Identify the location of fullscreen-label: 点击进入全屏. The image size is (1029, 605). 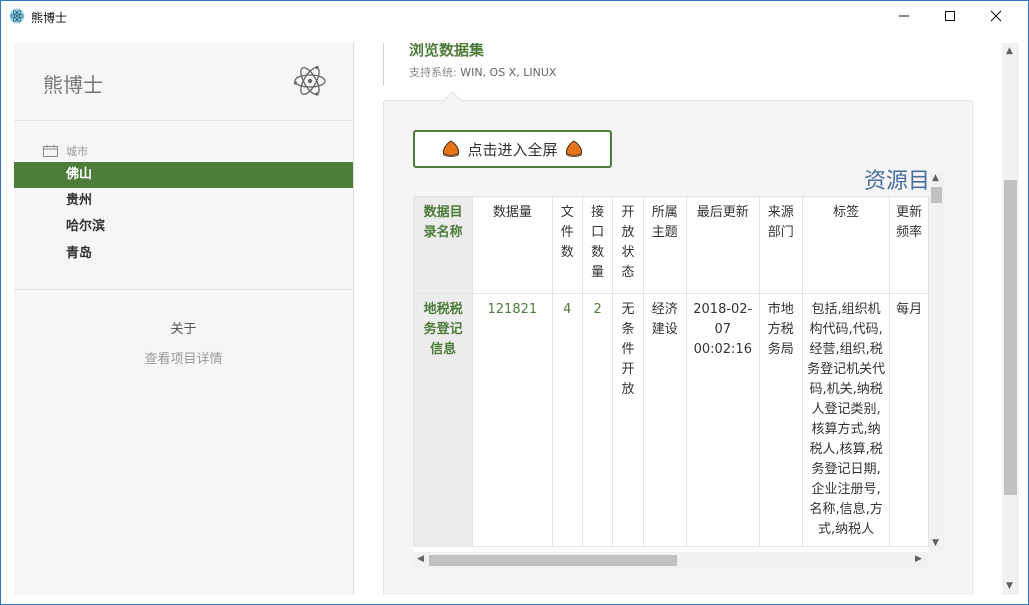
(512, 149).